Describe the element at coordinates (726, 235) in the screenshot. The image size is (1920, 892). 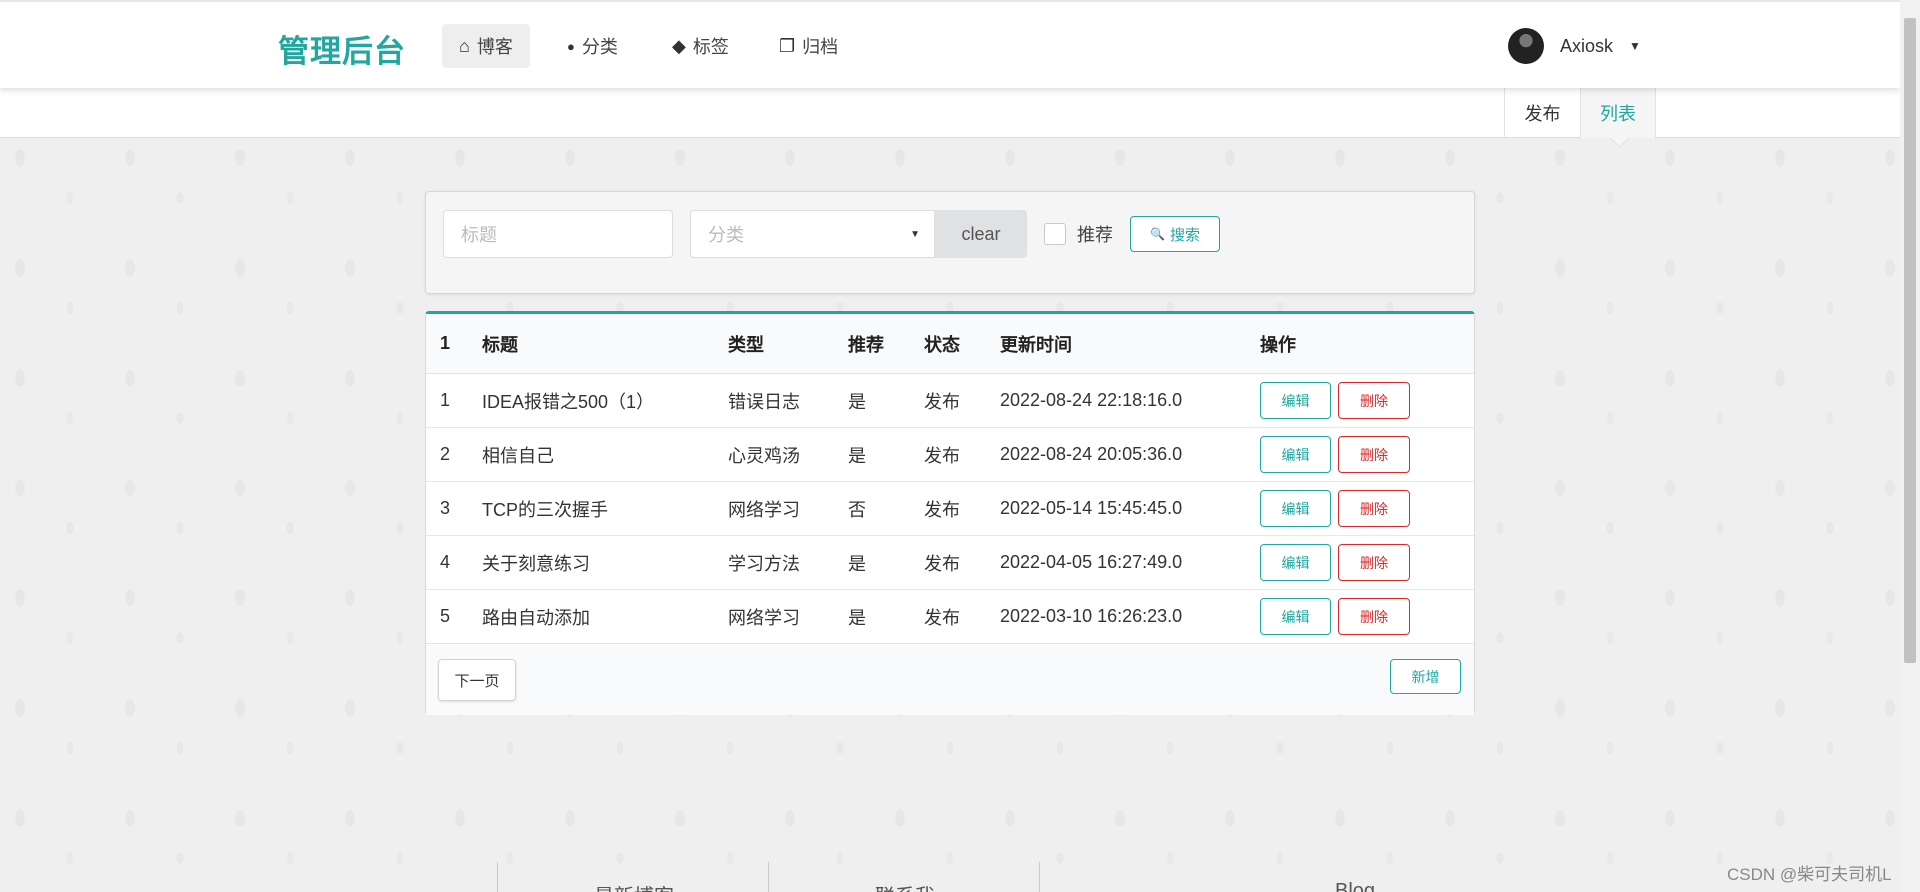
I see `category-placeholder: 分类` at that location.